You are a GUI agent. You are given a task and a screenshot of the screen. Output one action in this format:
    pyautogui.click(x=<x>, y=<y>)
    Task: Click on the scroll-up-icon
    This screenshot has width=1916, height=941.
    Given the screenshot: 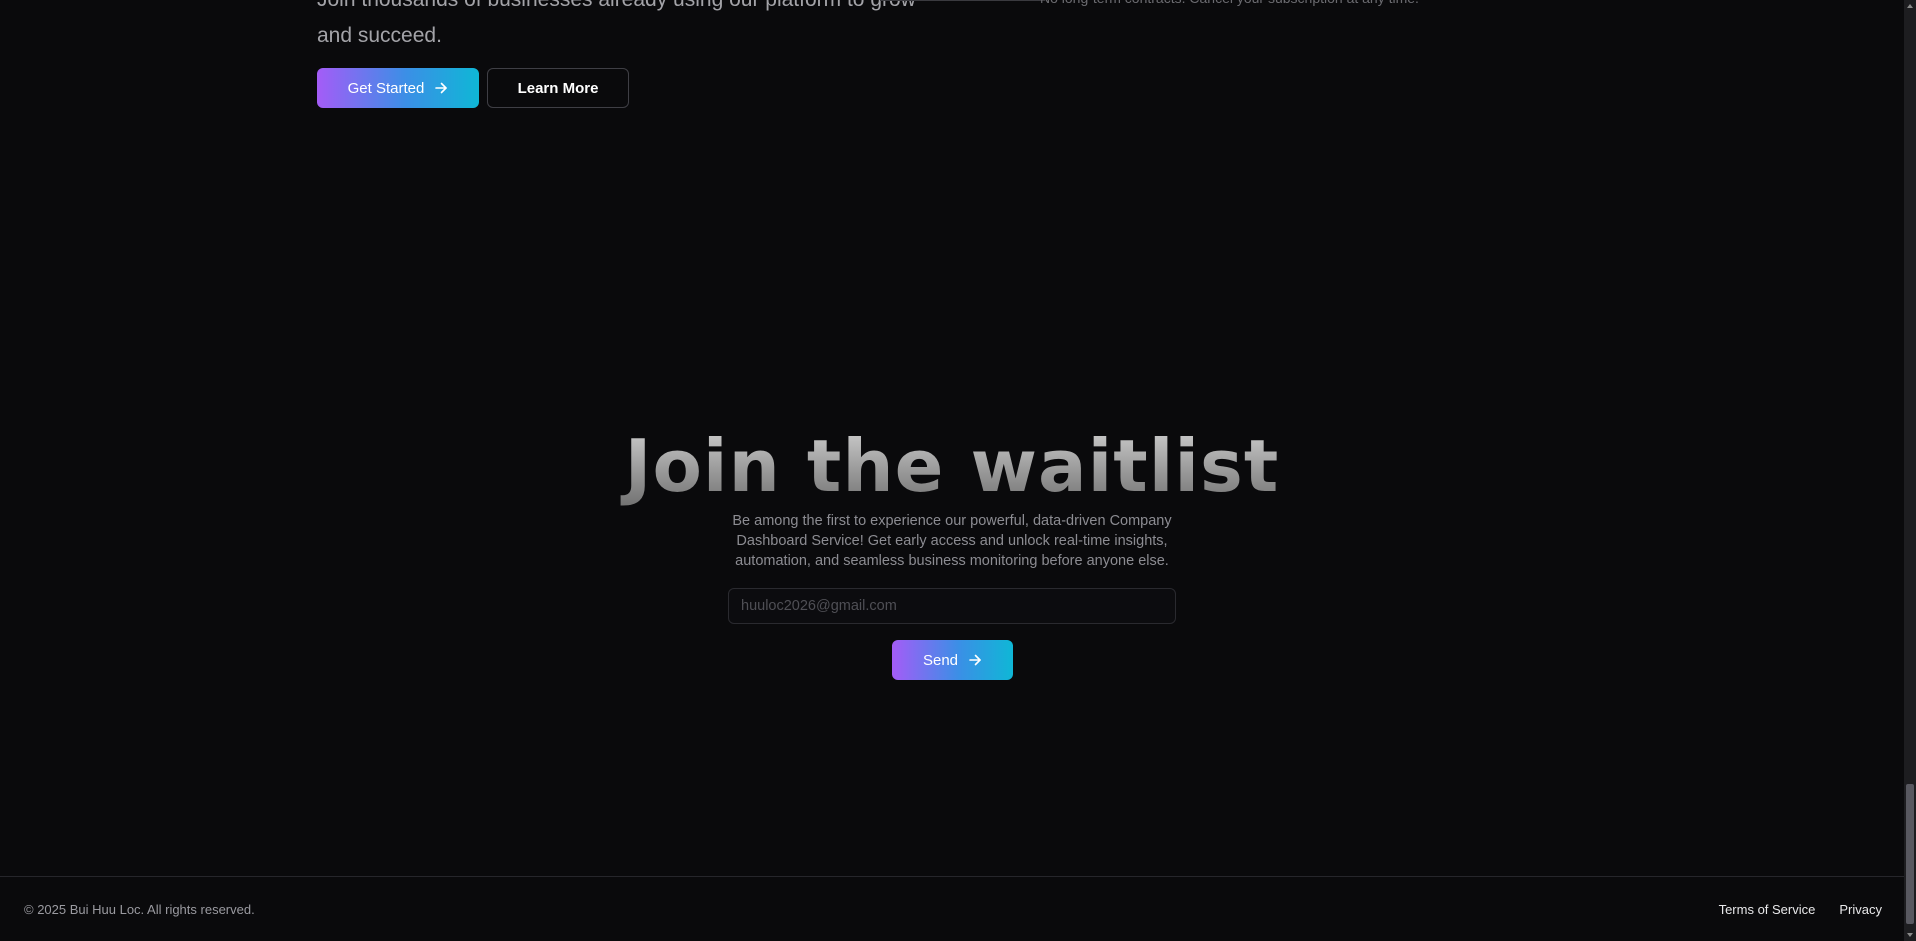 What is the action you would take?
    pyautogui.click(x=1910, y=6)
    